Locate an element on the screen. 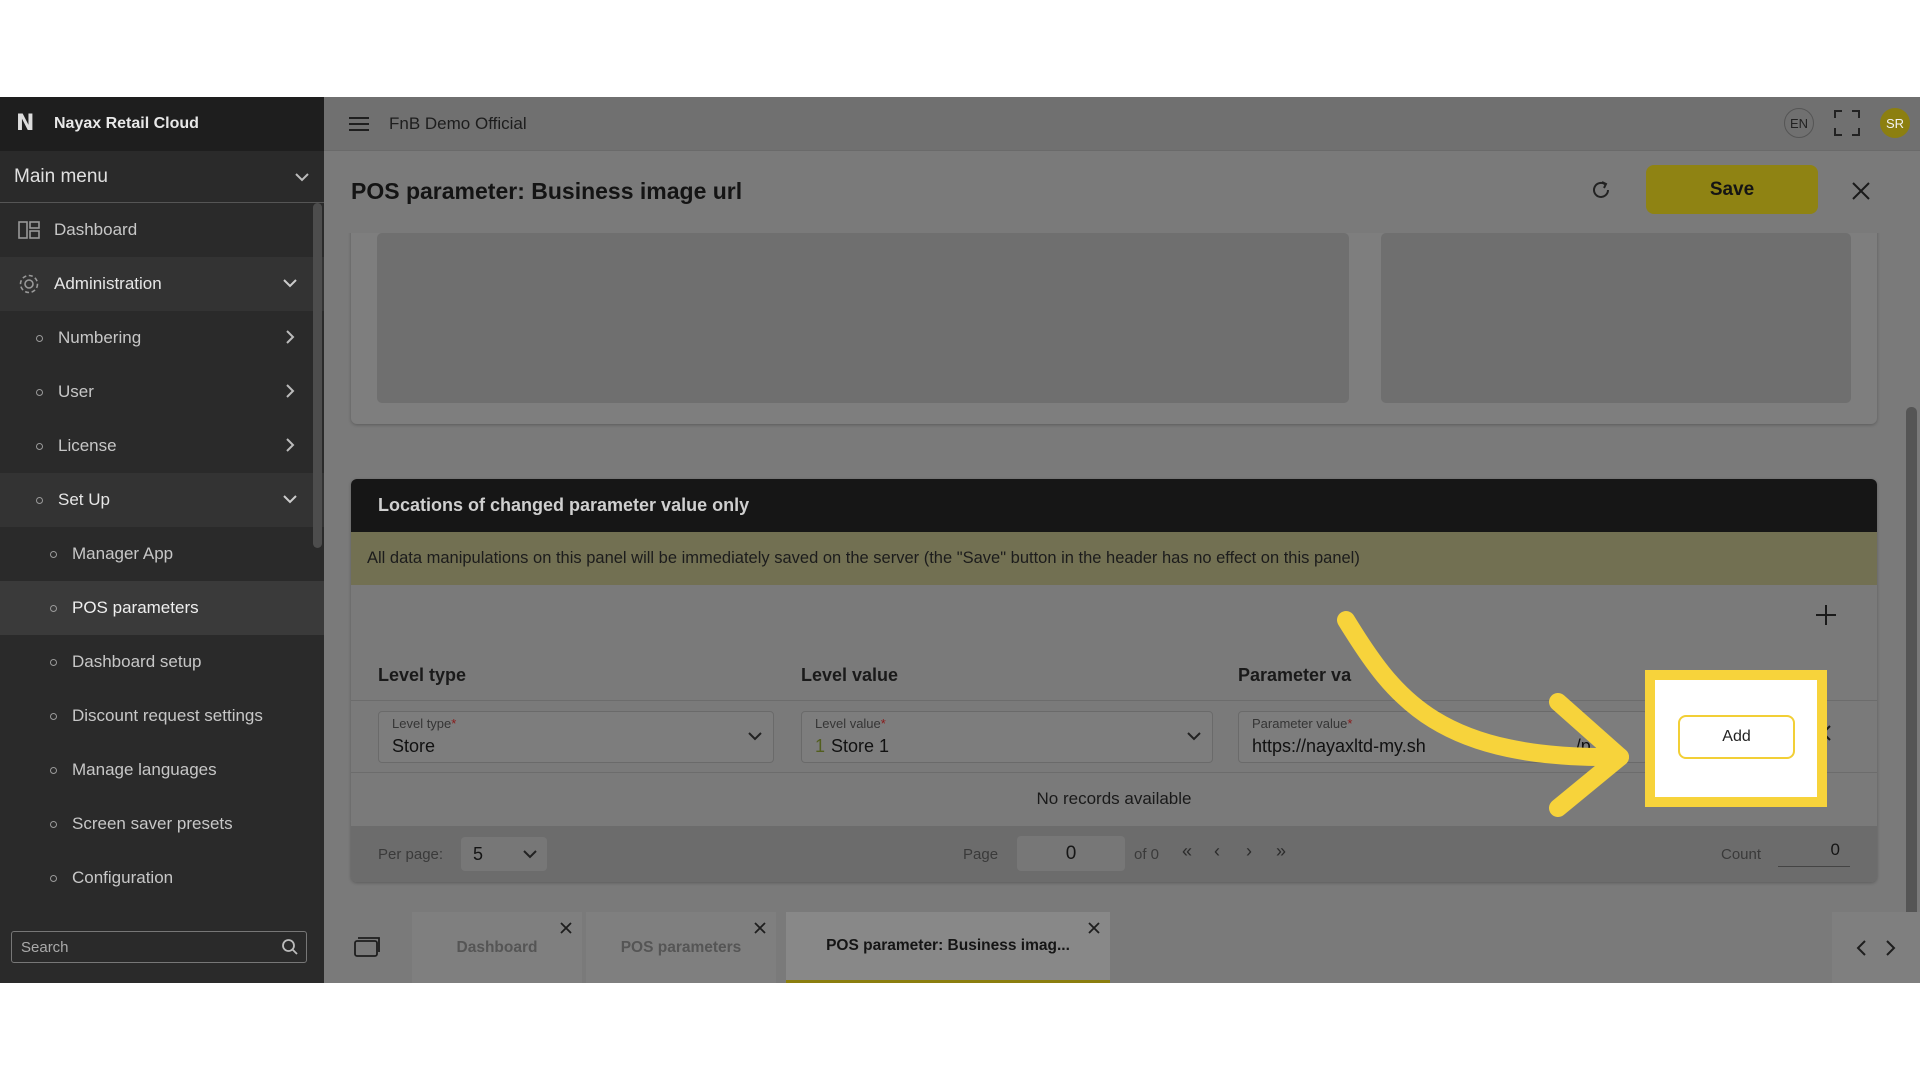 Image resolution: width=1920 pixels, height=1080 pixels. top-bar-actions: EN SR is located at coordinates (1847, 123).